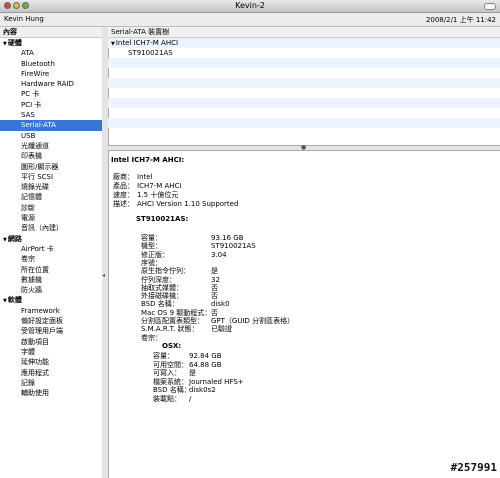 Image resolution: width=500 pixels, height=478 pixels. I want to click on sidebar-item: 記錄, so click(51, 383).